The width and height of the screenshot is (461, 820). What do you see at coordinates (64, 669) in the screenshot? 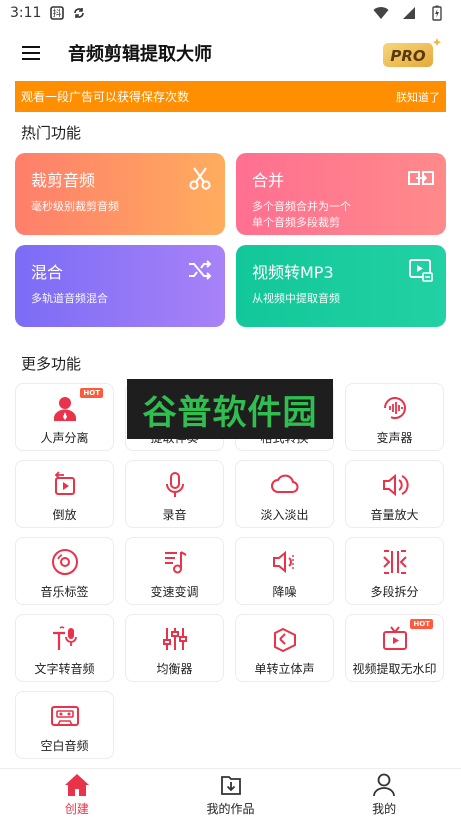
I see `tile-label: 文字转音频` at bounding box center [64, 669].